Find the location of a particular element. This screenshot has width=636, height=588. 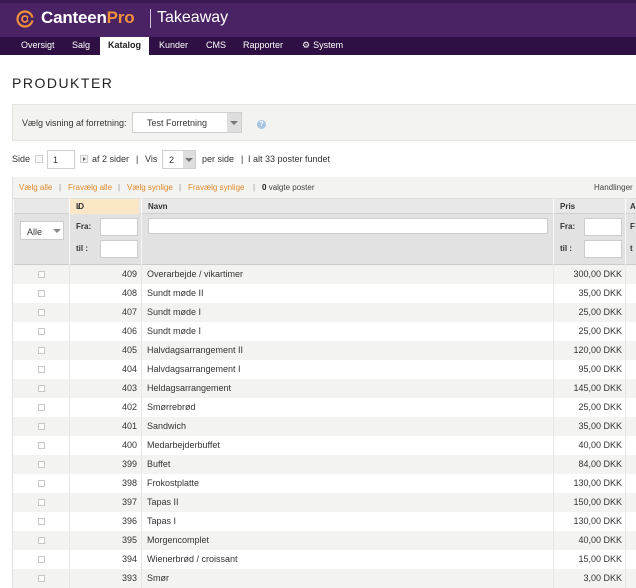

deselect-all-link: Fravælg alle is located at coordinates (90, 187).